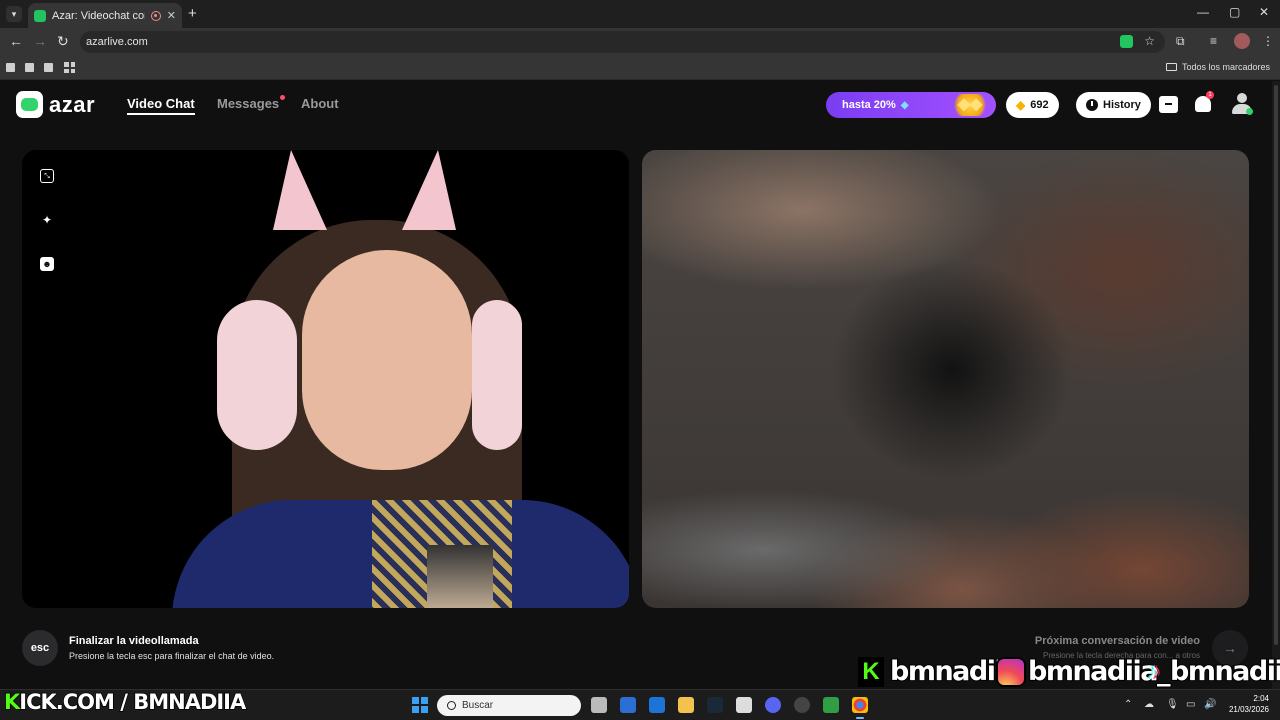  I want to click on history-button: History, so click(1113, 105).